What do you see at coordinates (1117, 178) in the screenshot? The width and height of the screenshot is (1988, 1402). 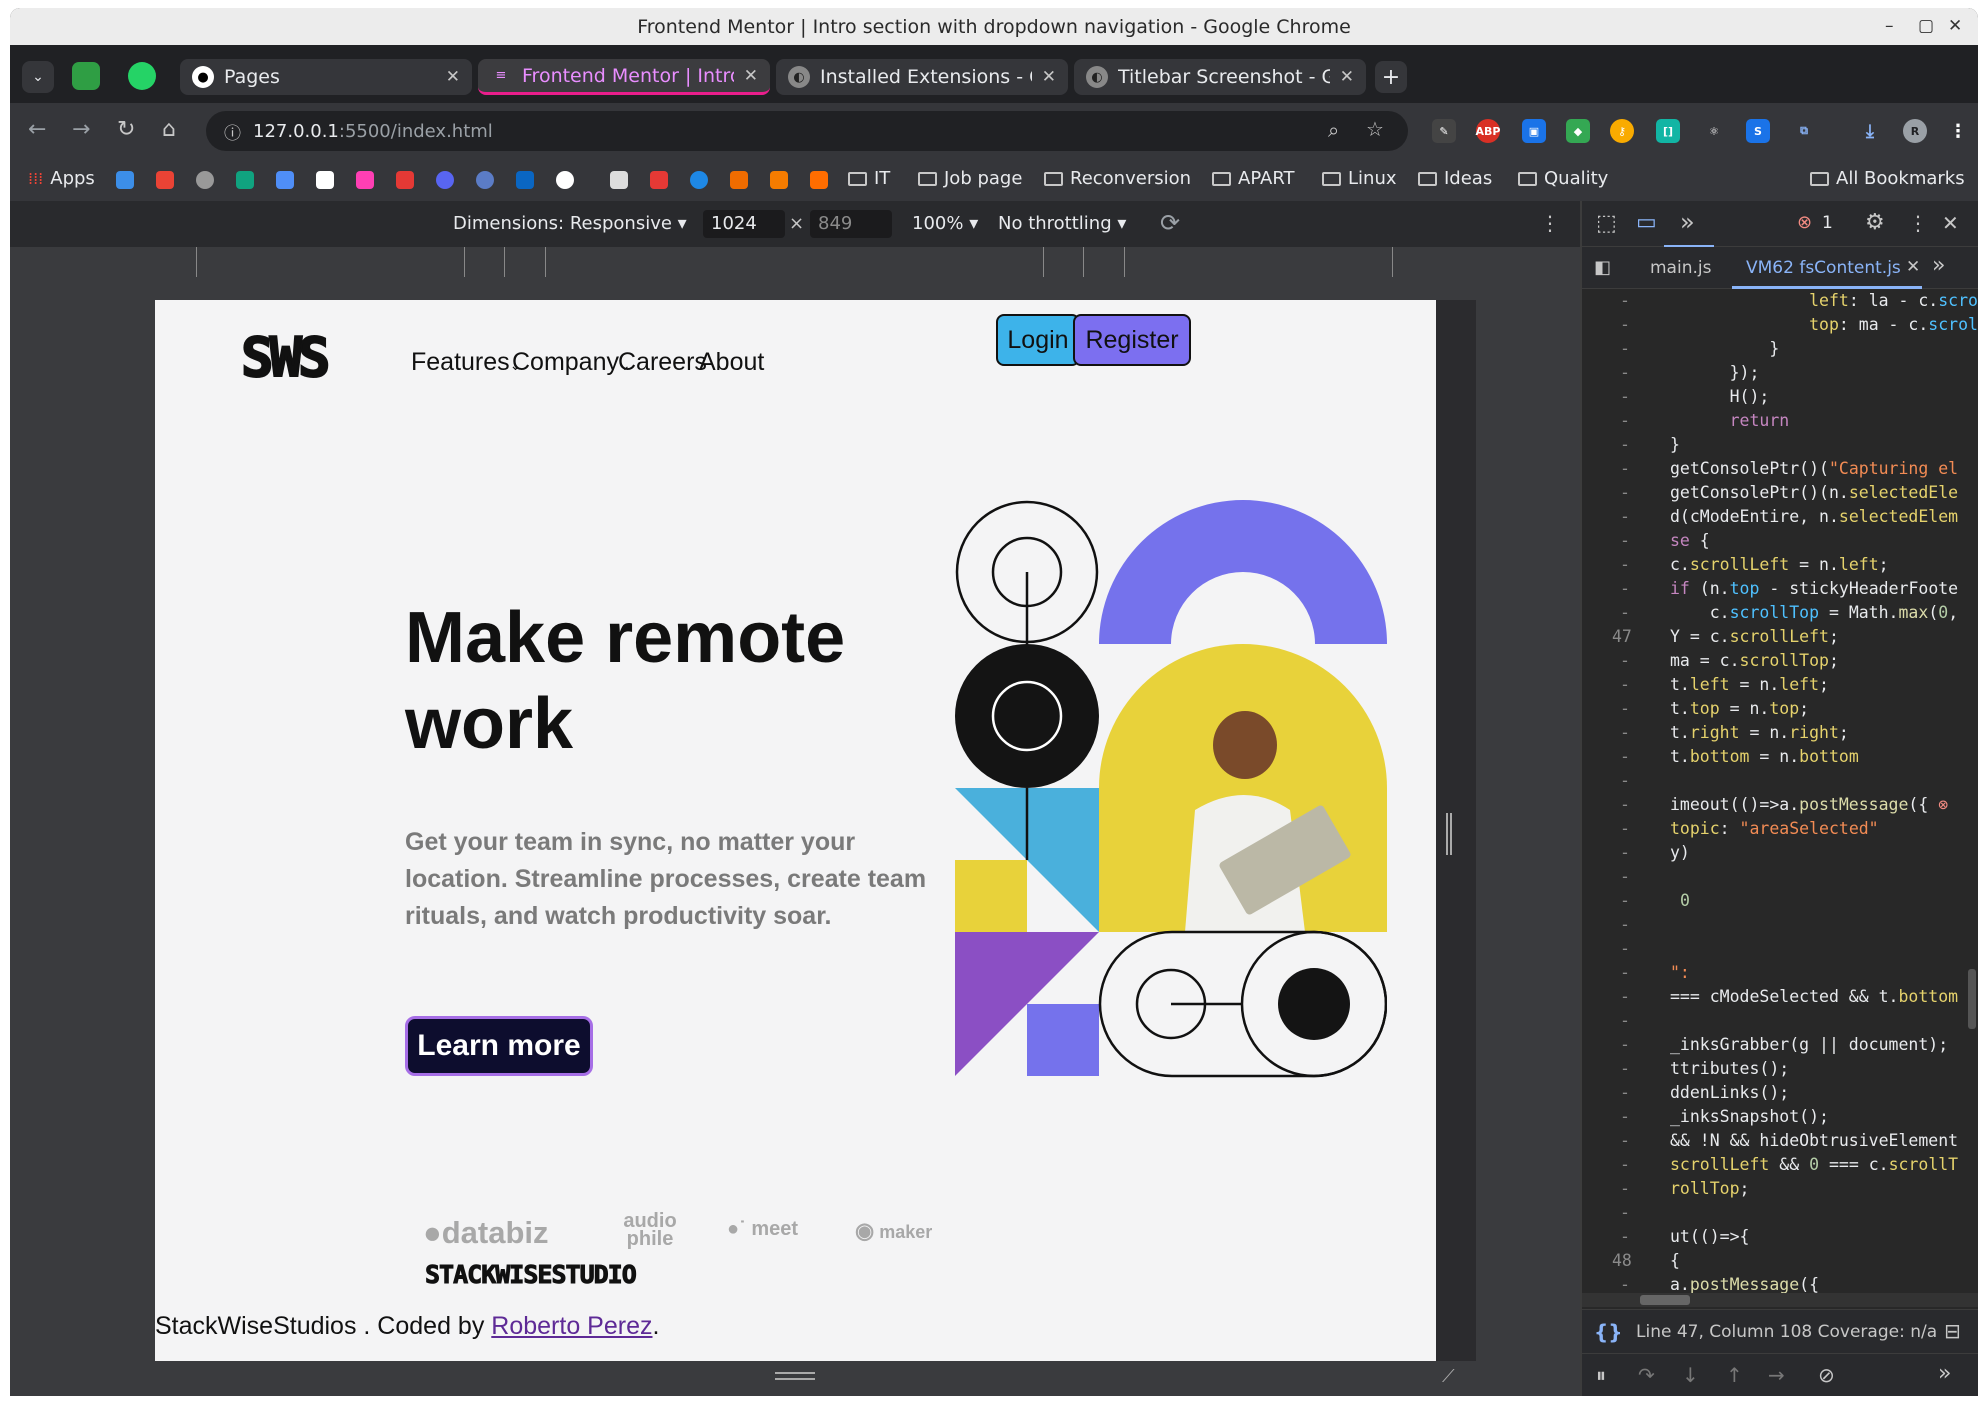 I see `bookmark-folder-reconversion: Reconversion` at bounding box center [1117, 178].